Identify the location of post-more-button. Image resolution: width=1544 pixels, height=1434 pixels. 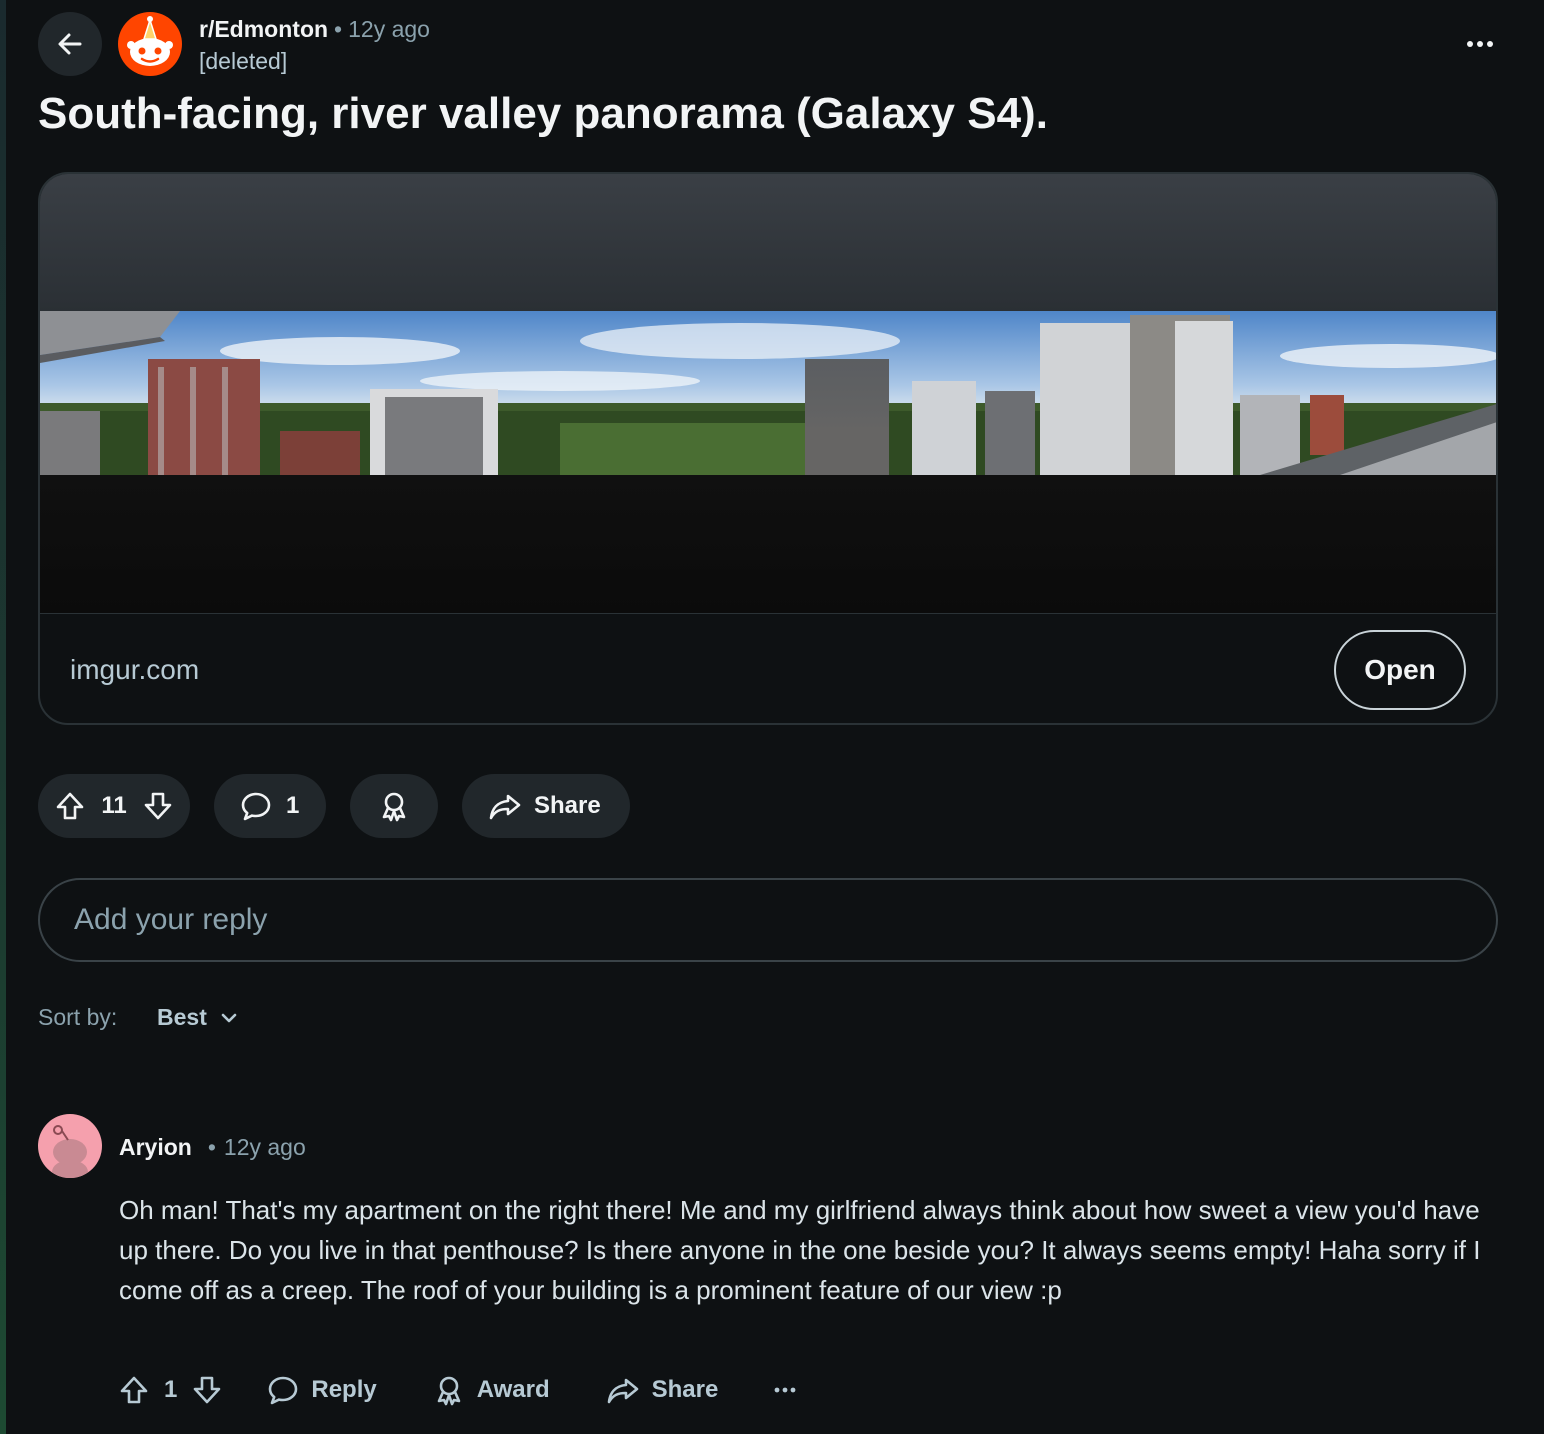
(1480, 44).